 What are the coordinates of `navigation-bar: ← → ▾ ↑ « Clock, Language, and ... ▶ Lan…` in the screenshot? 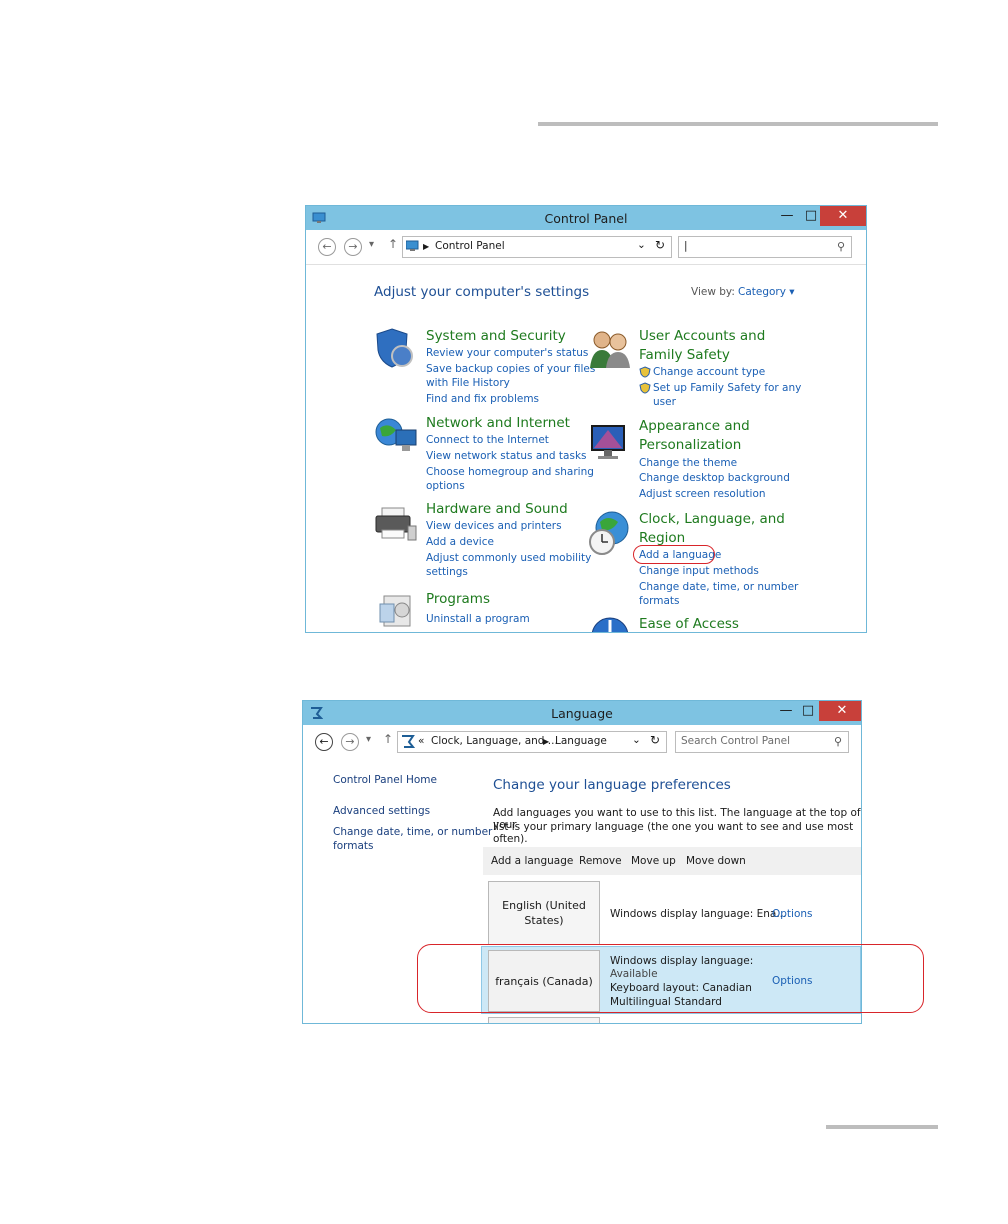 It's located at (582, 742).